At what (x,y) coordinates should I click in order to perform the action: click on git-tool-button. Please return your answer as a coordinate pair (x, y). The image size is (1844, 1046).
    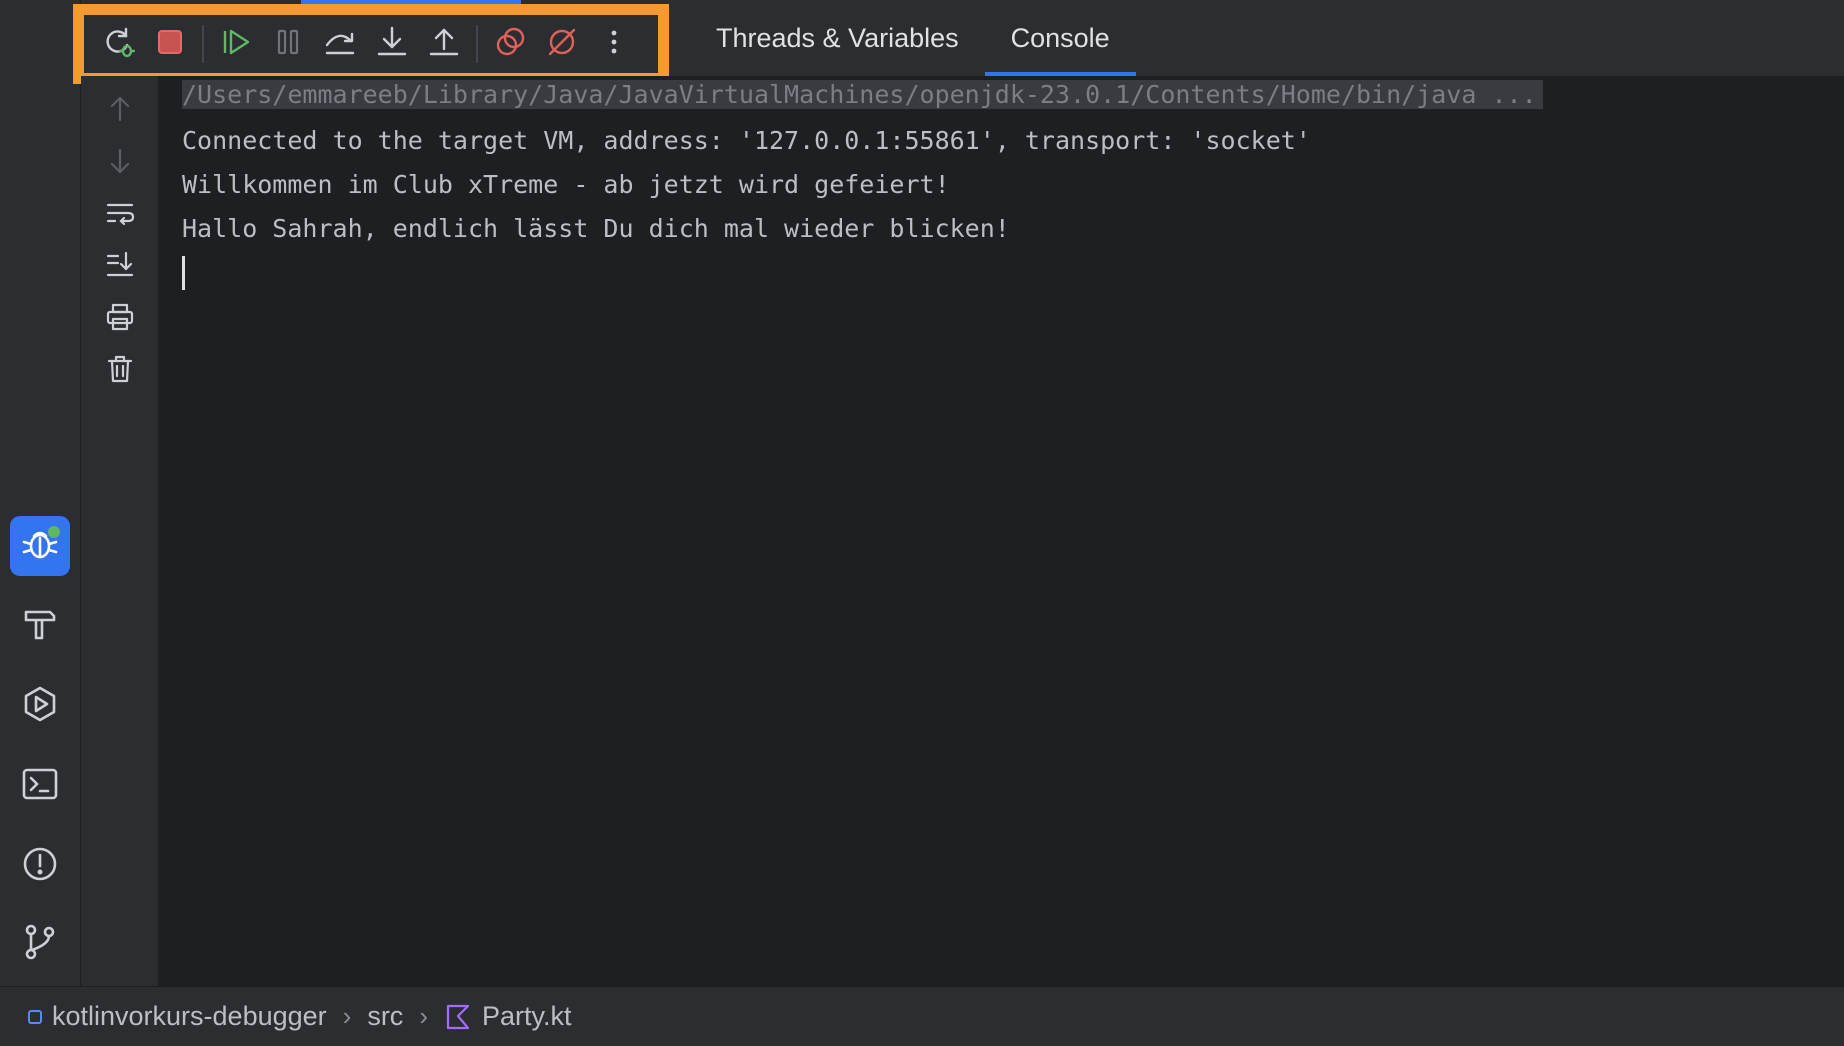
    Looking at the image, I should click on (40, 944).